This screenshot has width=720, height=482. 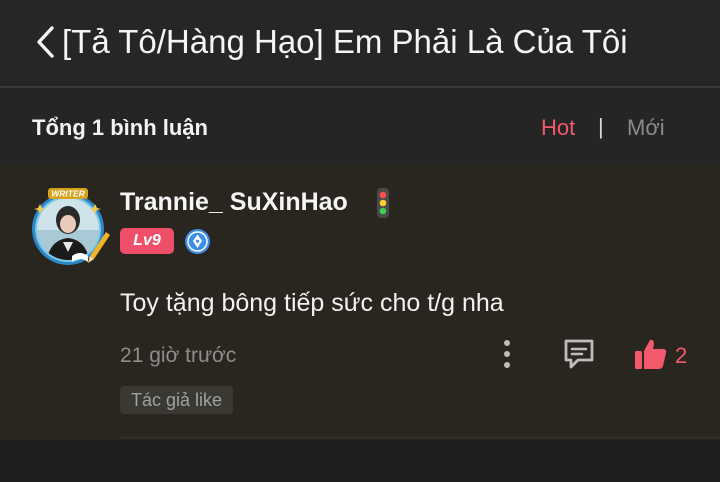 I want to click on back-button, so click(x=45, y=42).